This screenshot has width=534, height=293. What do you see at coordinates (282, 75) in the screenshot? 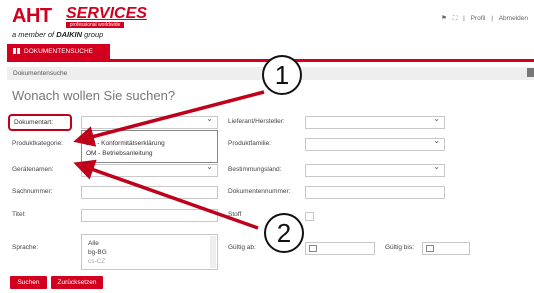
I see `callout-1: 1` at bounding box center [282, 75].